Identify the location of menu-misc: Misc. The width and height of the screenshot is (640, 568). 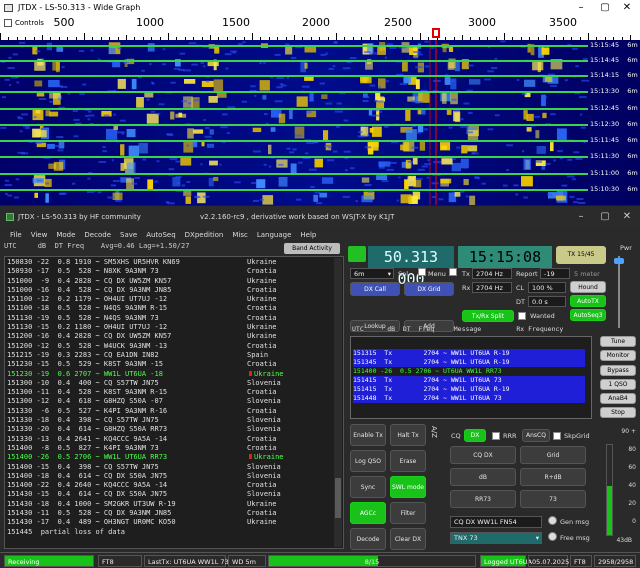
(239, 235).